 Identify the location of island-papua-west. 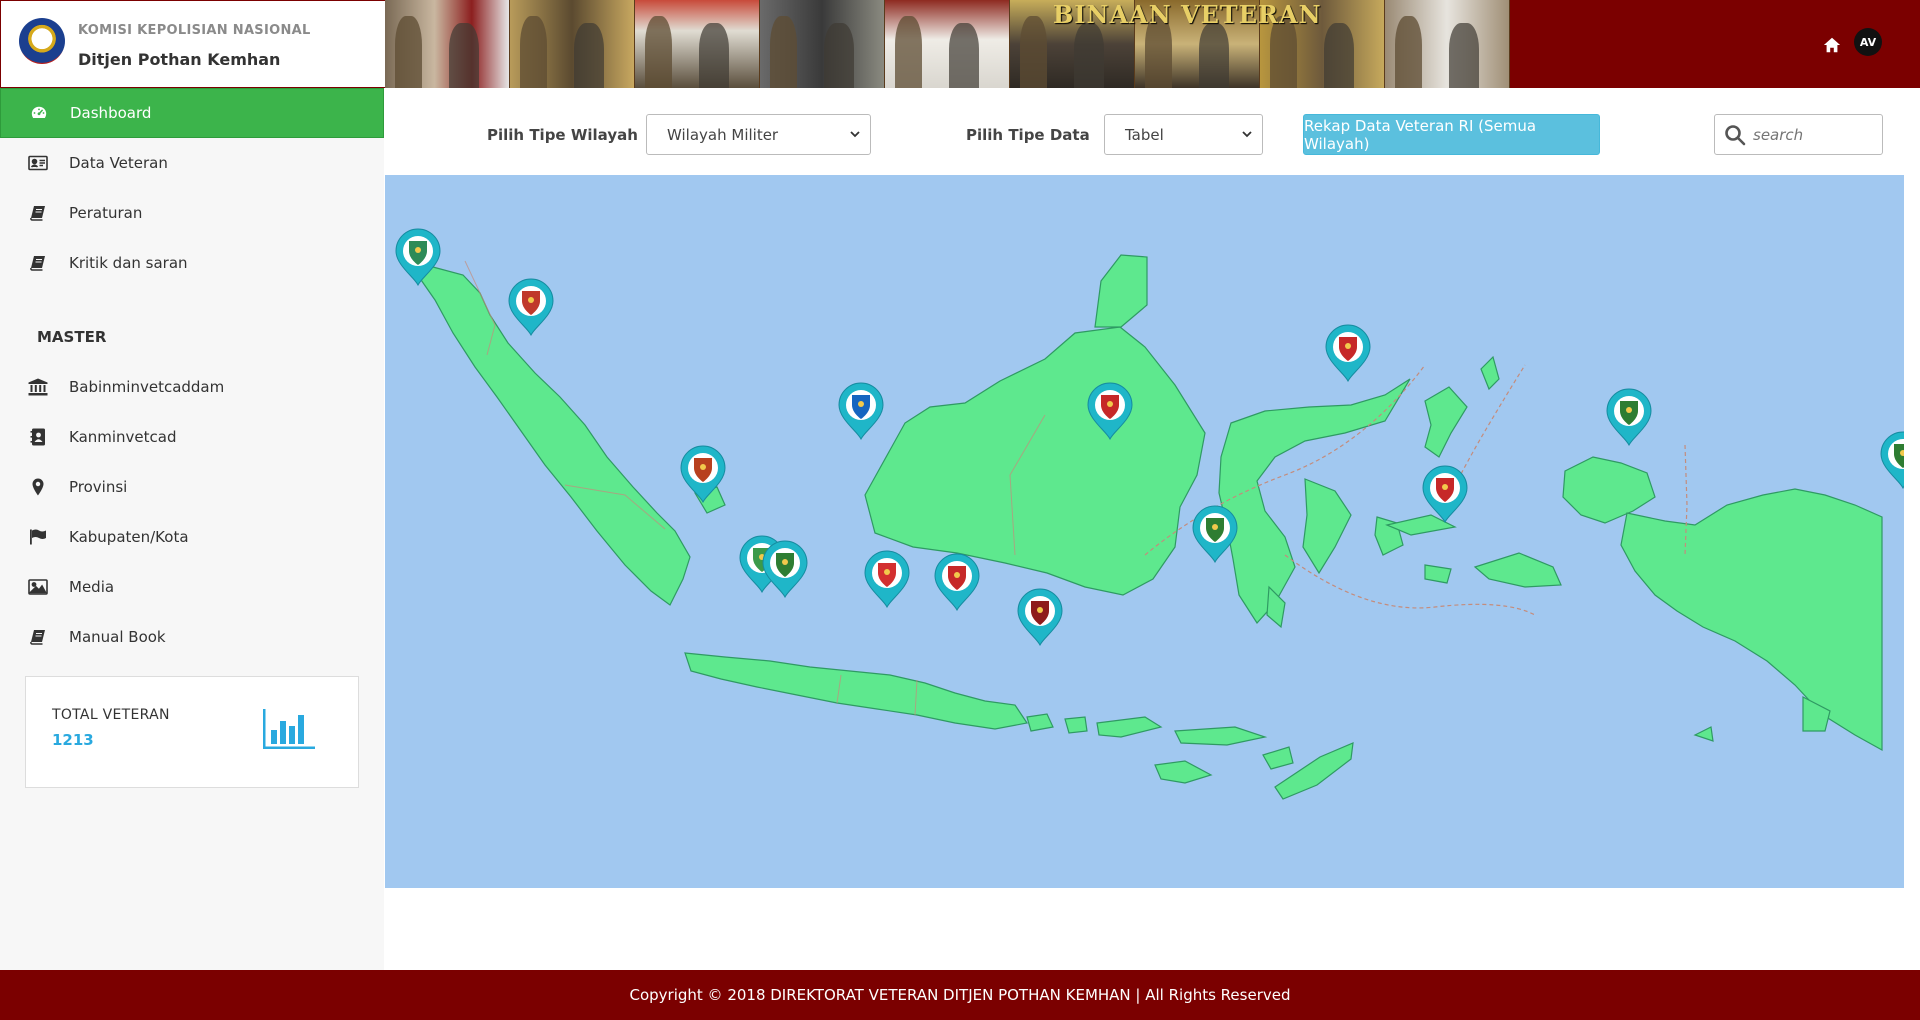
(1609, 490).